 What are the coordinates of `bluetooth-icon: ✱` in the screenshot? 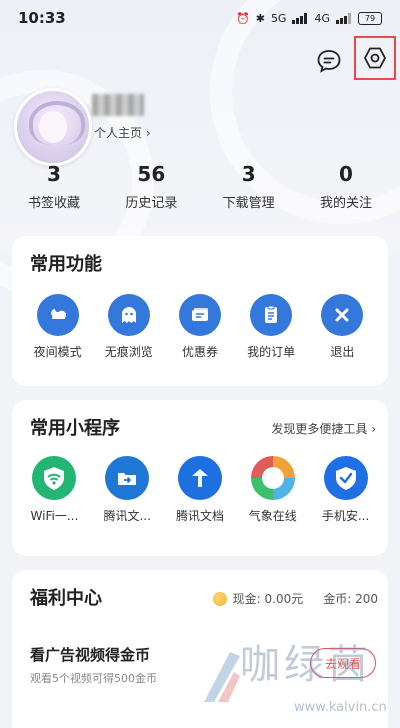 It's located at (260, 18).